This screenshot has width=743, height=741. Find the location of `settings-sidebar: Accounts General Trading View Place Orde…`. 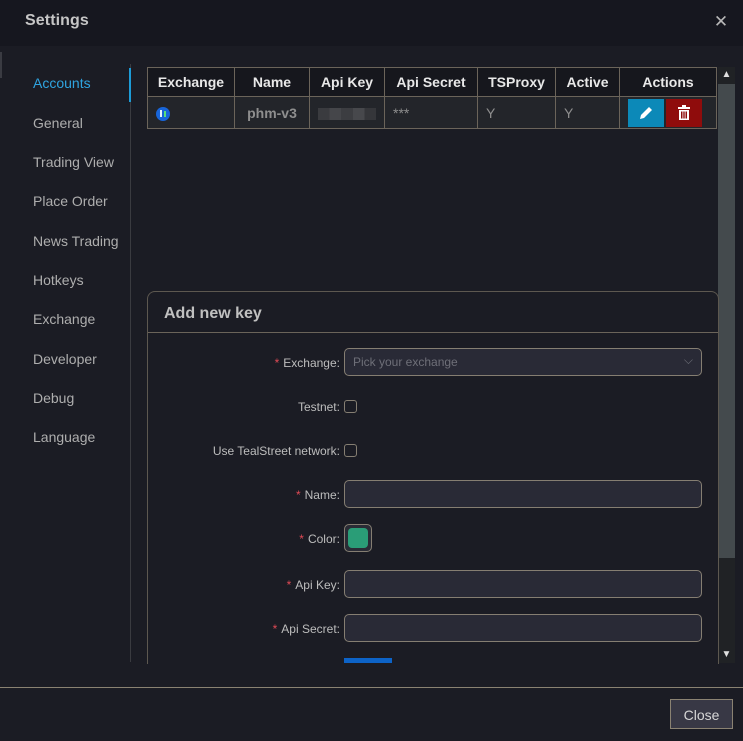

settings-sidebar: Accounts General Trading View Place Orde… is located at coordinates (65, 363).